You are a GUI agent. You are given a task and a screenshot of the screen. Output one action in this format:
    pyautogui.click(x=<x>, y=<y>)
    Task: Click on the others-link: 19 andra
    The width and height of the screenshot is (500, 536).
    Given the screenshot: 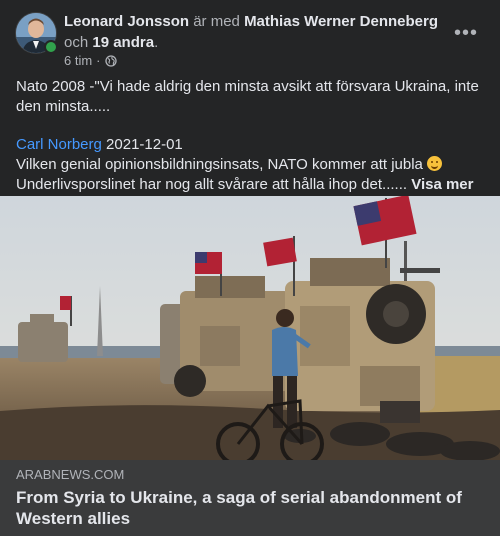 What is the action you would take?
    pyautogui.click(x=123, y=42)
    